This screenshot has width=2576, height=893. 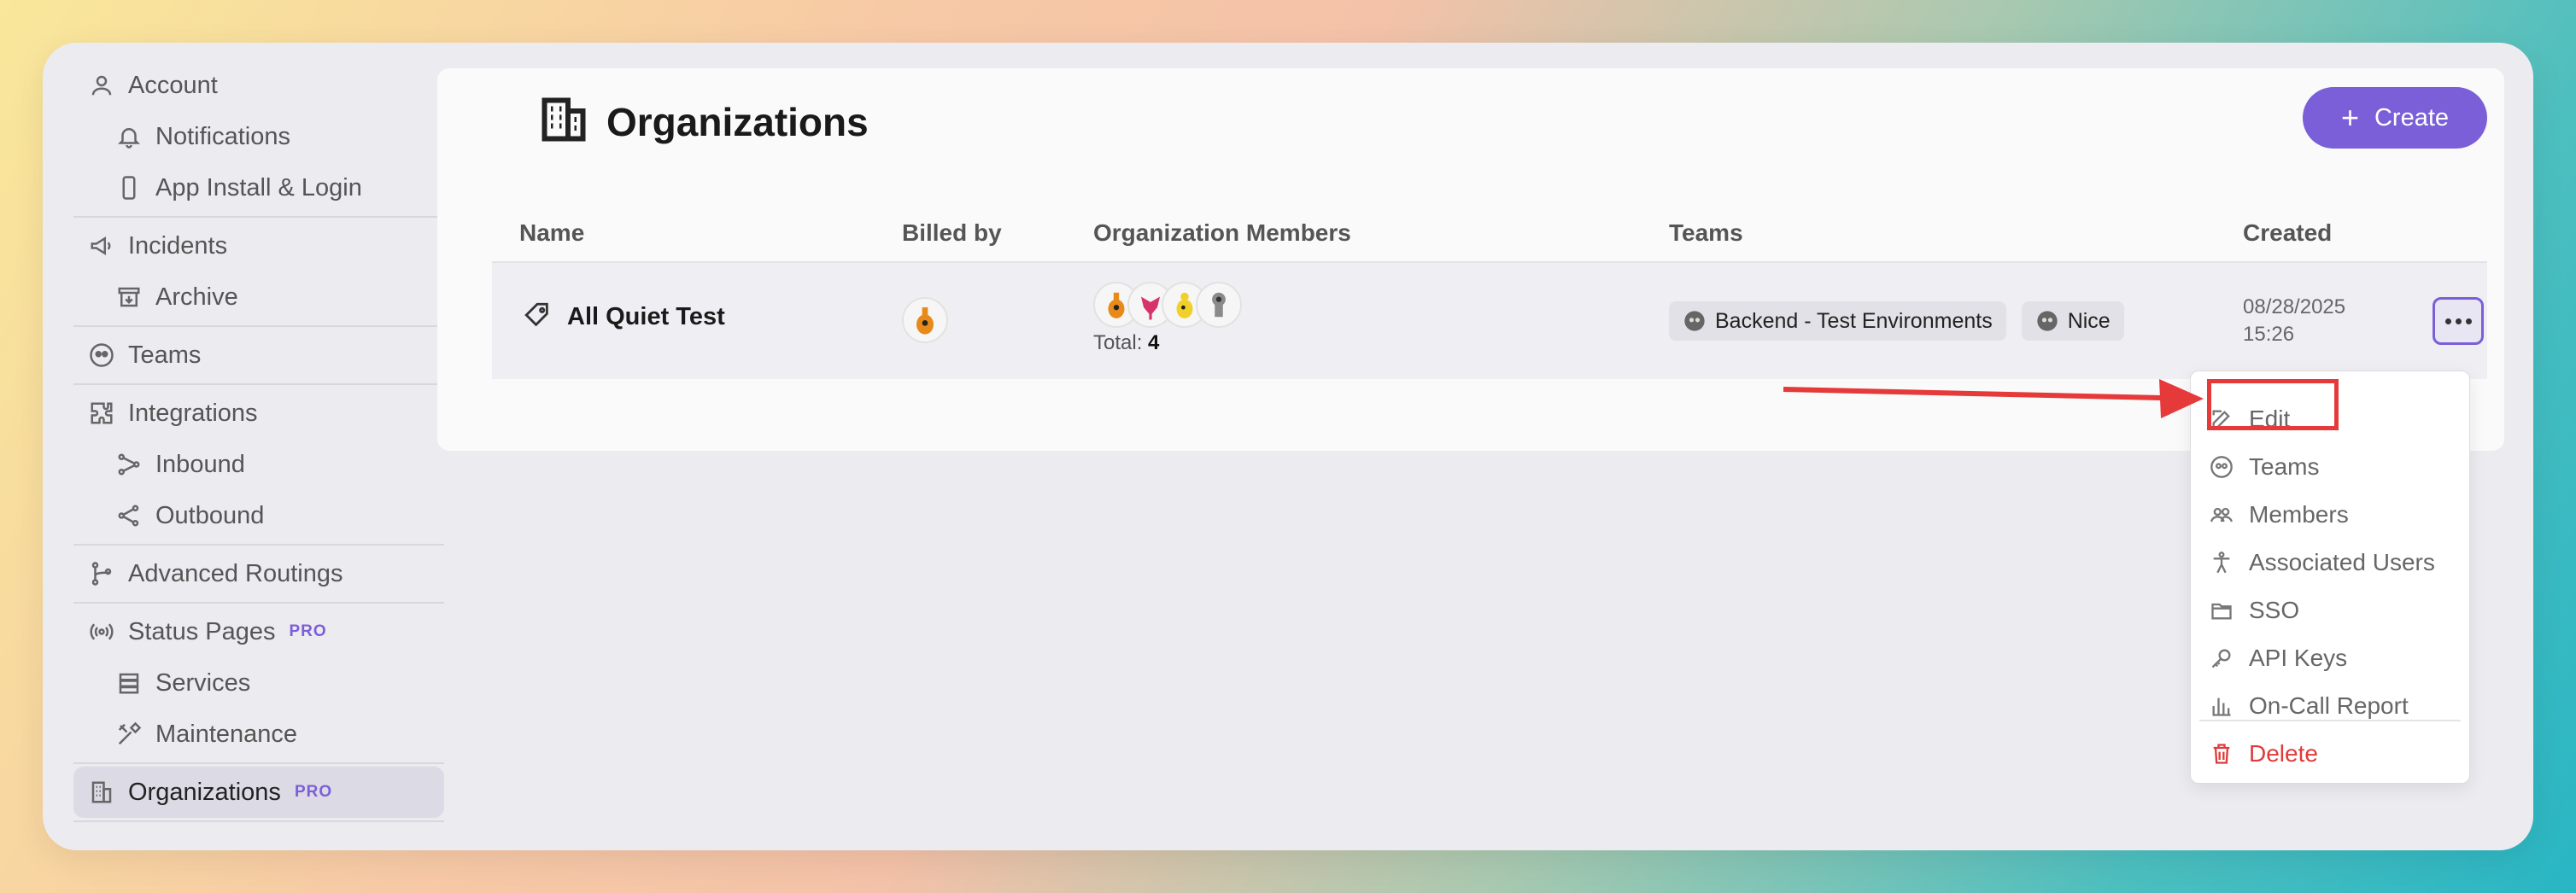 I want to click on sidebar-item-app-install: App Install & Login, so click(x=258, y=187).